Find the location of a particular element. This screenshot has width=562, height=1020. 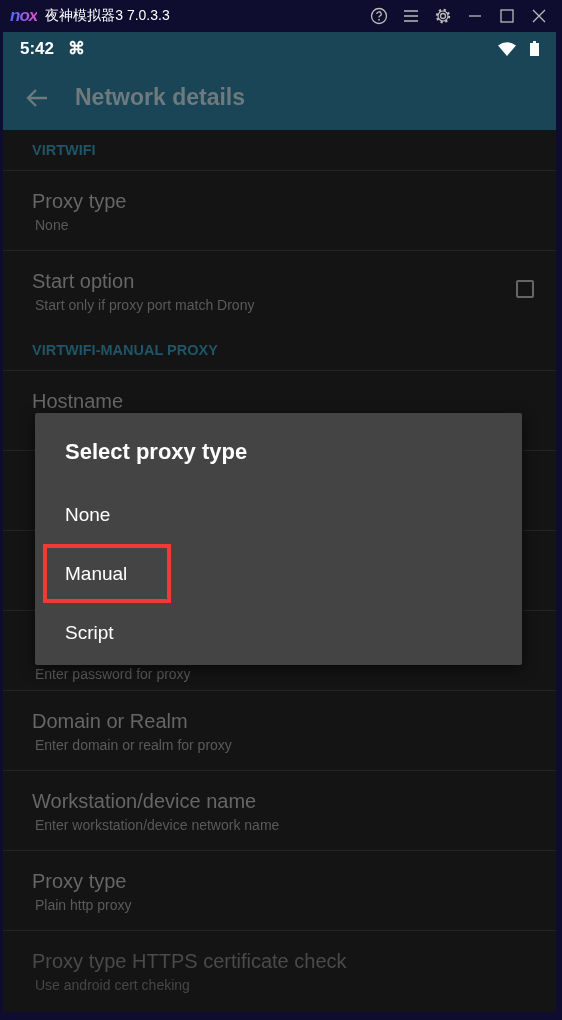

wifi-icon is located at coordinates (507, 48).